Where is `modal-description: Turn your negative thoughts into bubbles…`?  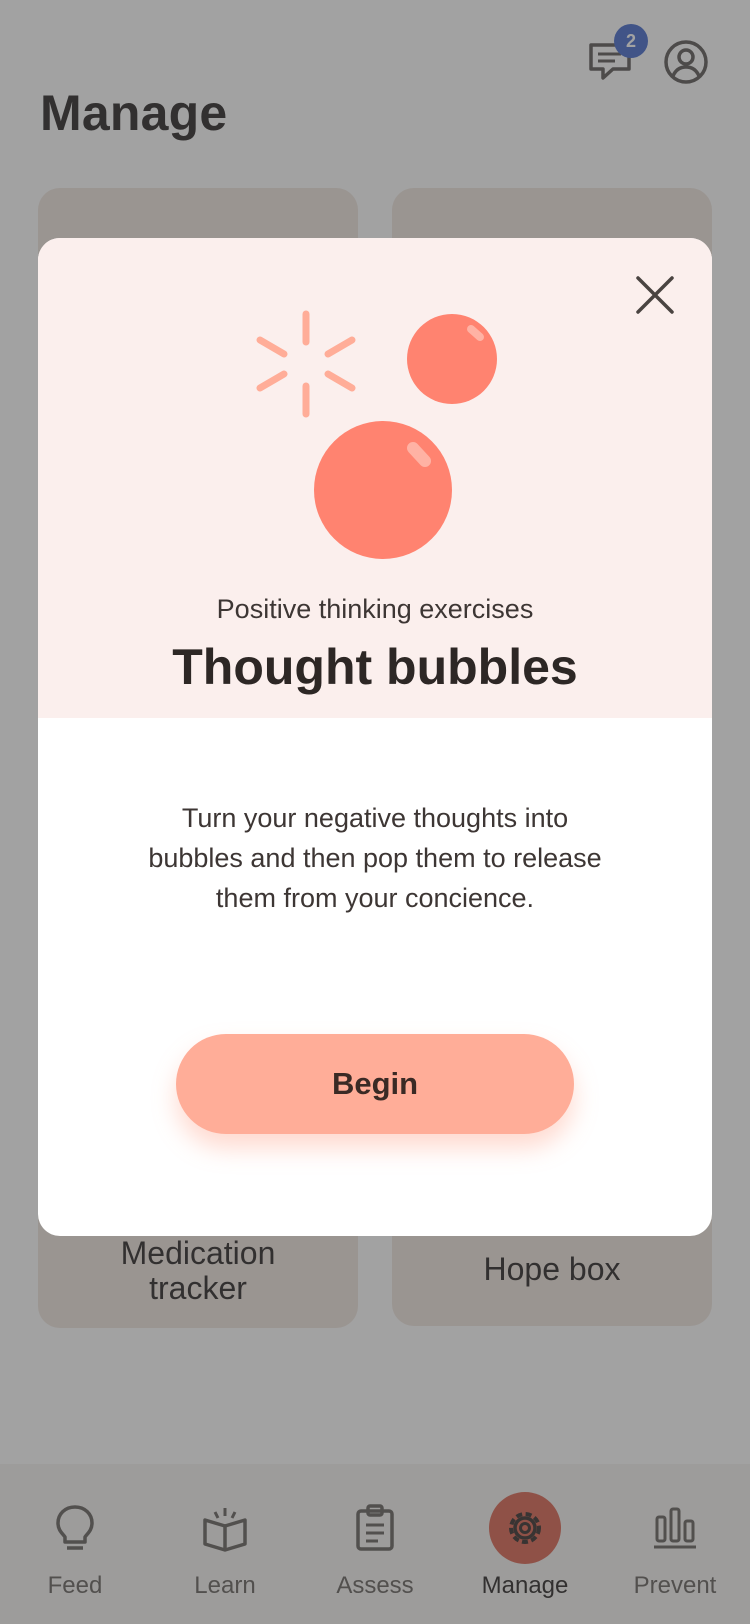 modal-description: Turn your negative thoughts into bubbles… is located at coordinates (375, 858).